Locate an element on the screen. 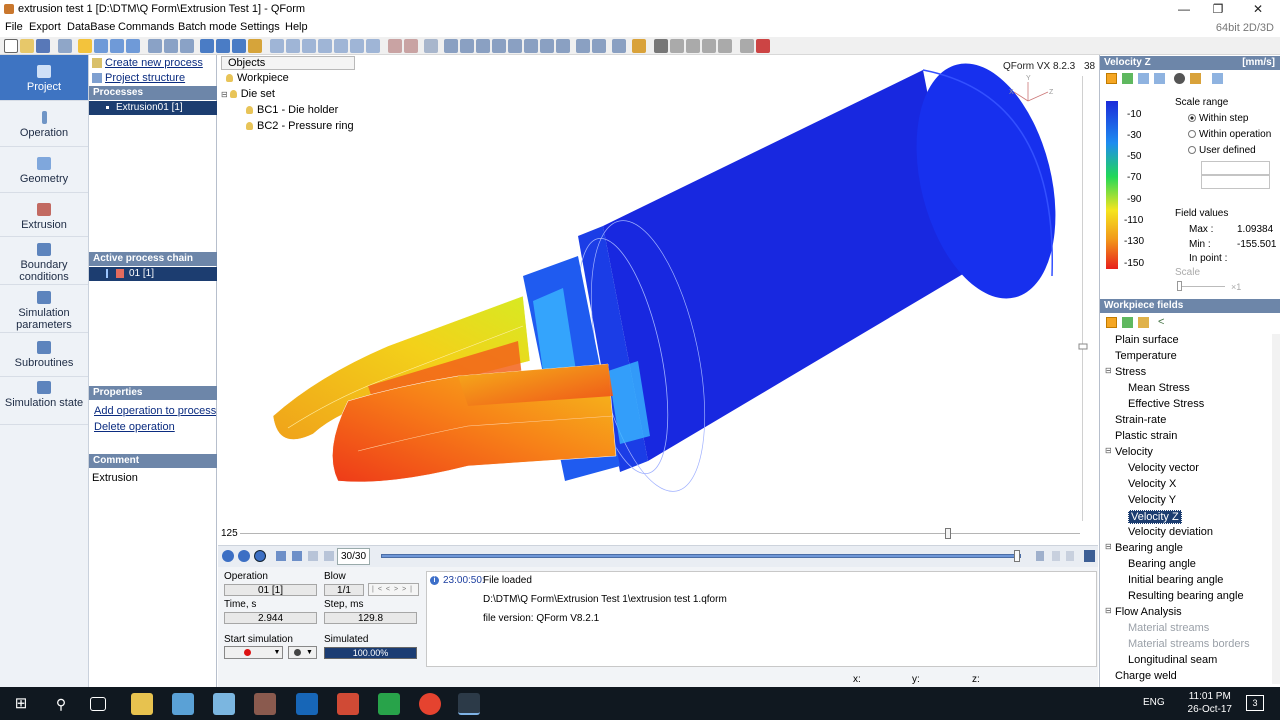  select-pointer-icon is located at coordinates (85, 46).